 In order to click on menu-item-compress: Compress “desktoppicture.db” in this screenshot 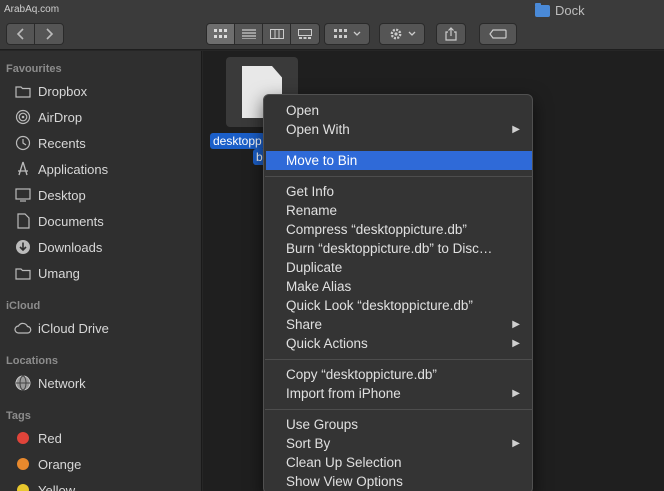, I will do `click(398, 229)`.